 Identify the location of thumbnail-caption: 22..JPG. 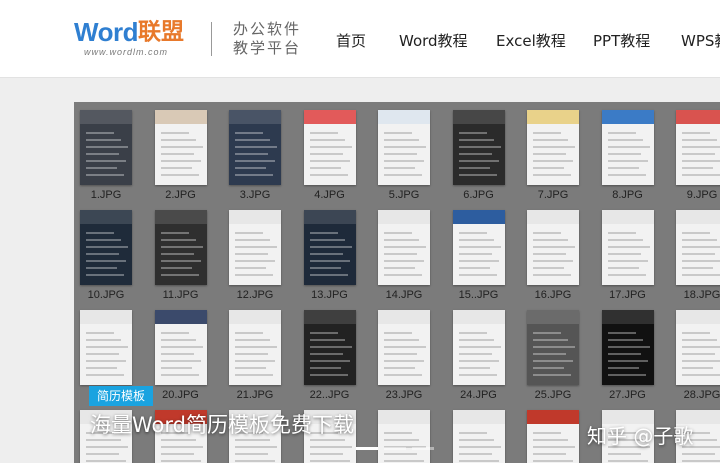
(329, 395).